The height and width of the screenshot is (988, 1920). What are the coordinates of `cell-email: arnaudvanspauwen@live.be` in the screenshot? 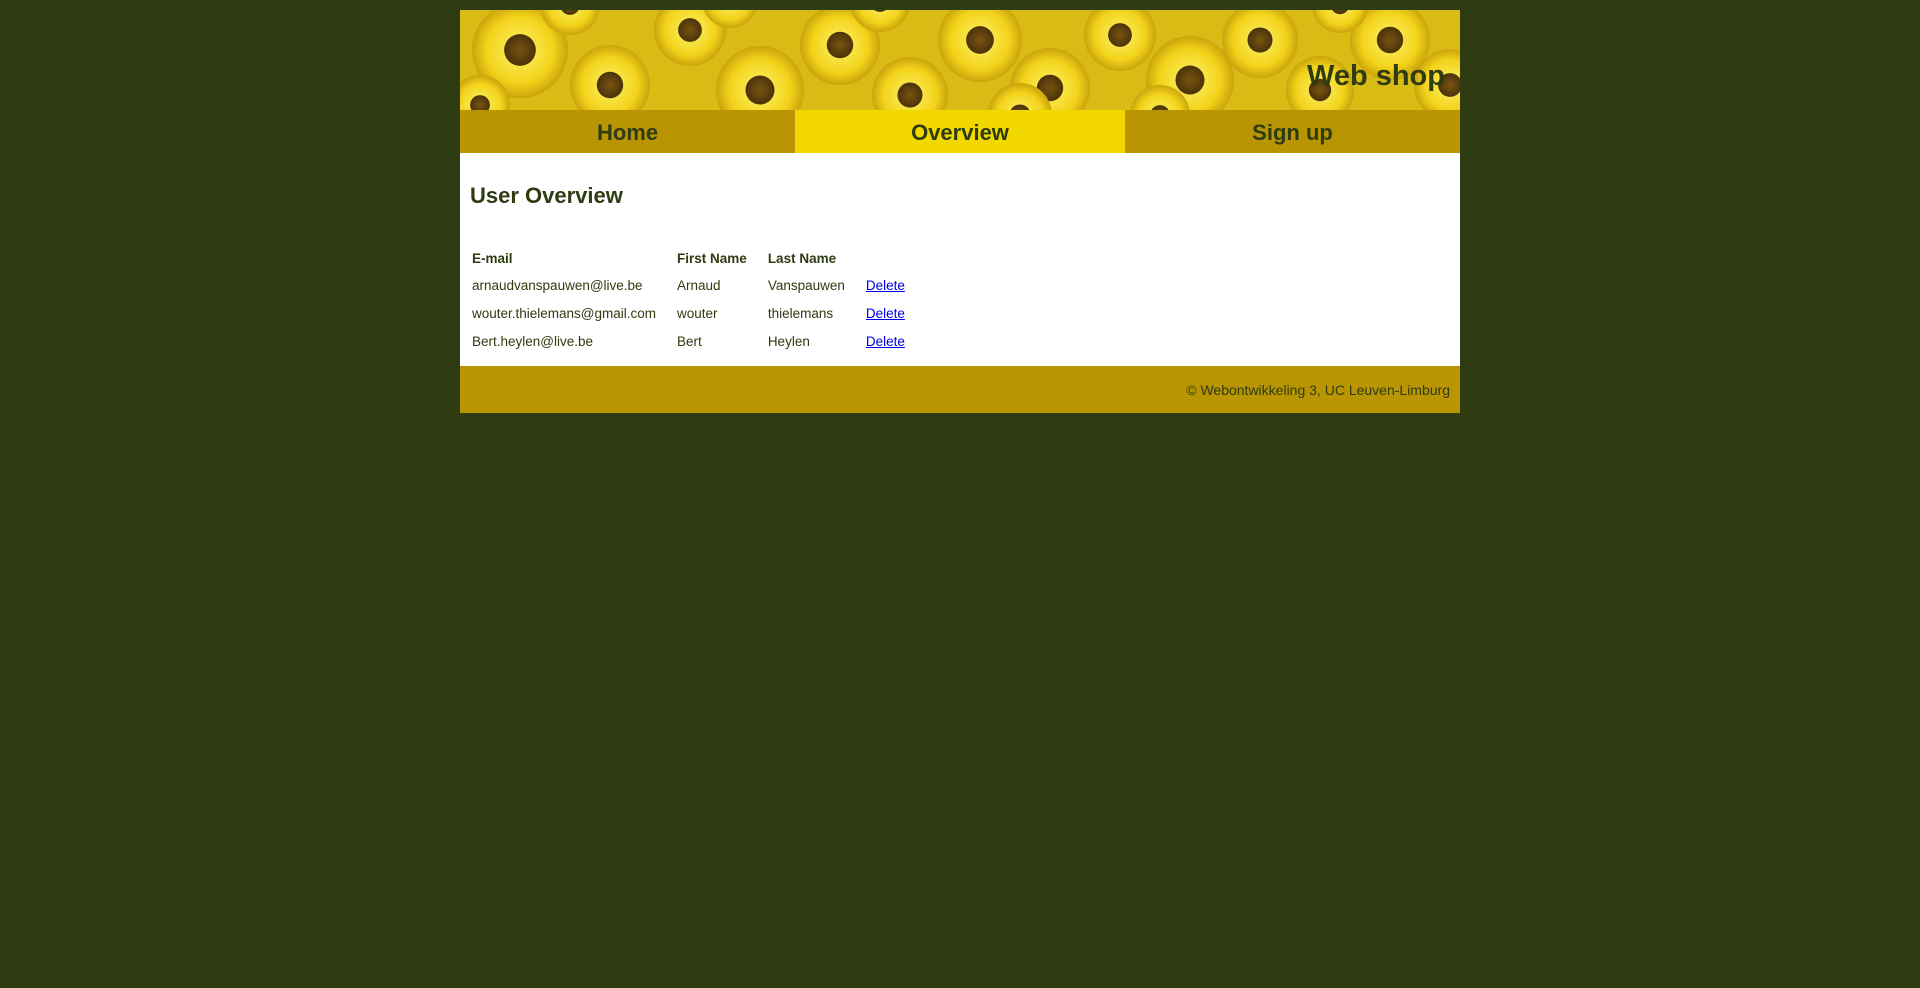 It's located at (557, 285).